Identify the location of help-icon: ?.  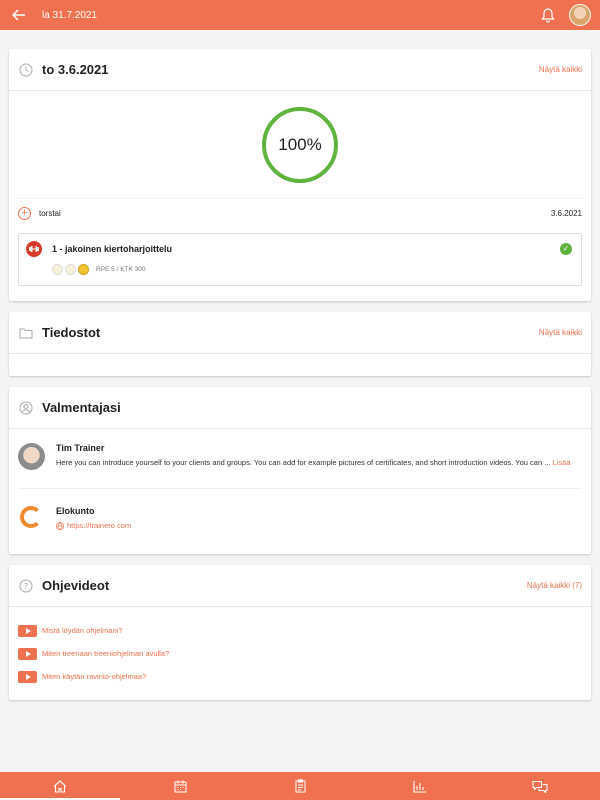
(26, 586).